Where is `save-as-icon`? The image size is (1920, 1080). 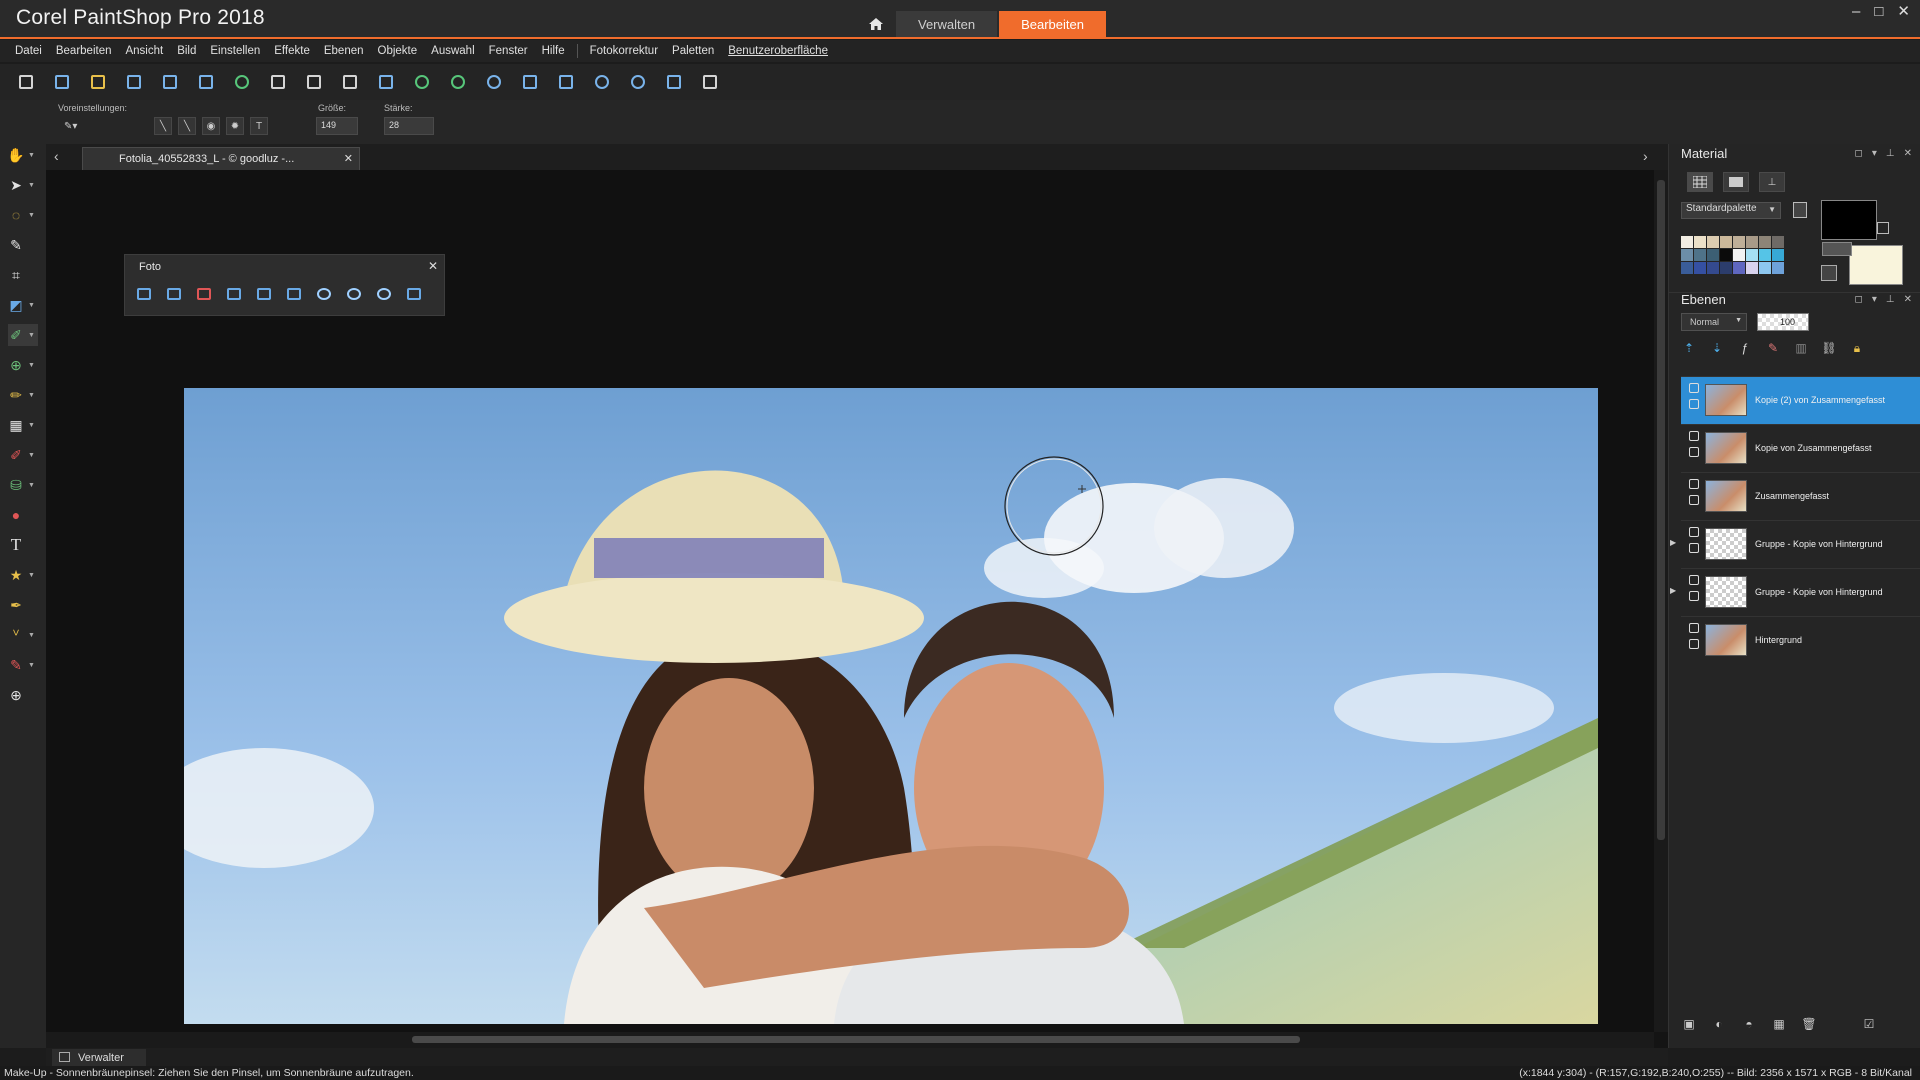
save-as-icon is located at coordinates (206, 82).